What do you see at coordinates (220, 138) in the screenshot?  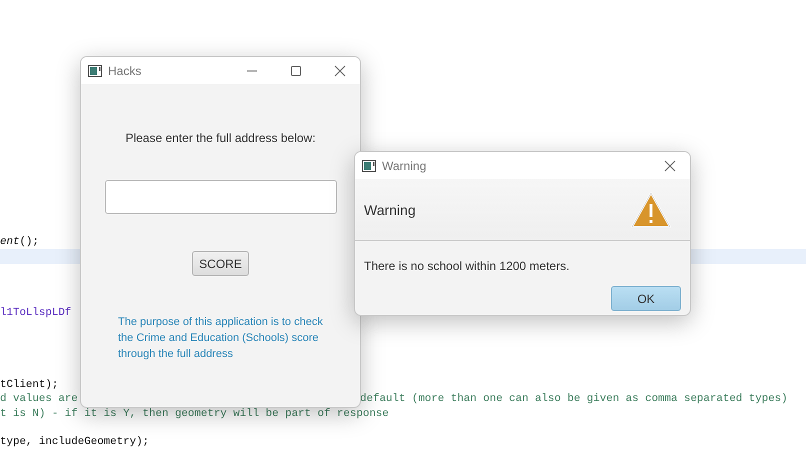 I see `prompt-text: Please enter the full address below:` at bounding box center [220, 138].